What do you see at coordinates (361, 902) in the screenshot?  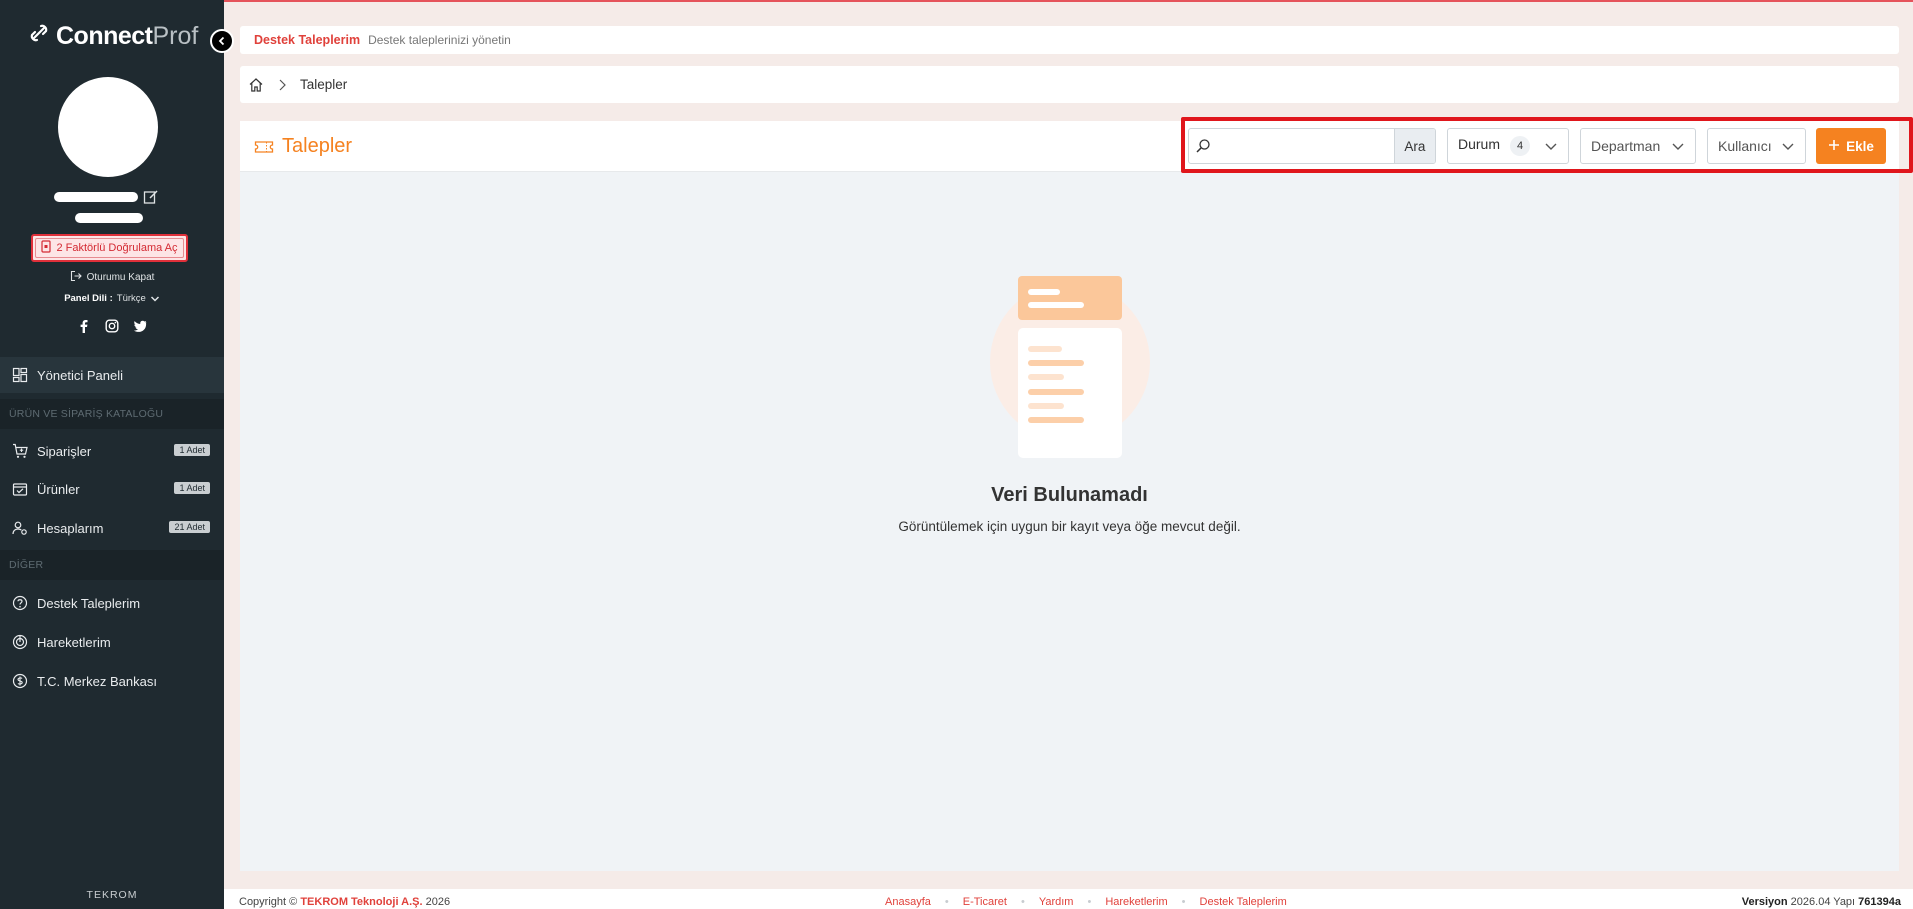 I see `footer-company-link: TEKROM Teknoloji A.Ş.` at bounding box center [361, 902].